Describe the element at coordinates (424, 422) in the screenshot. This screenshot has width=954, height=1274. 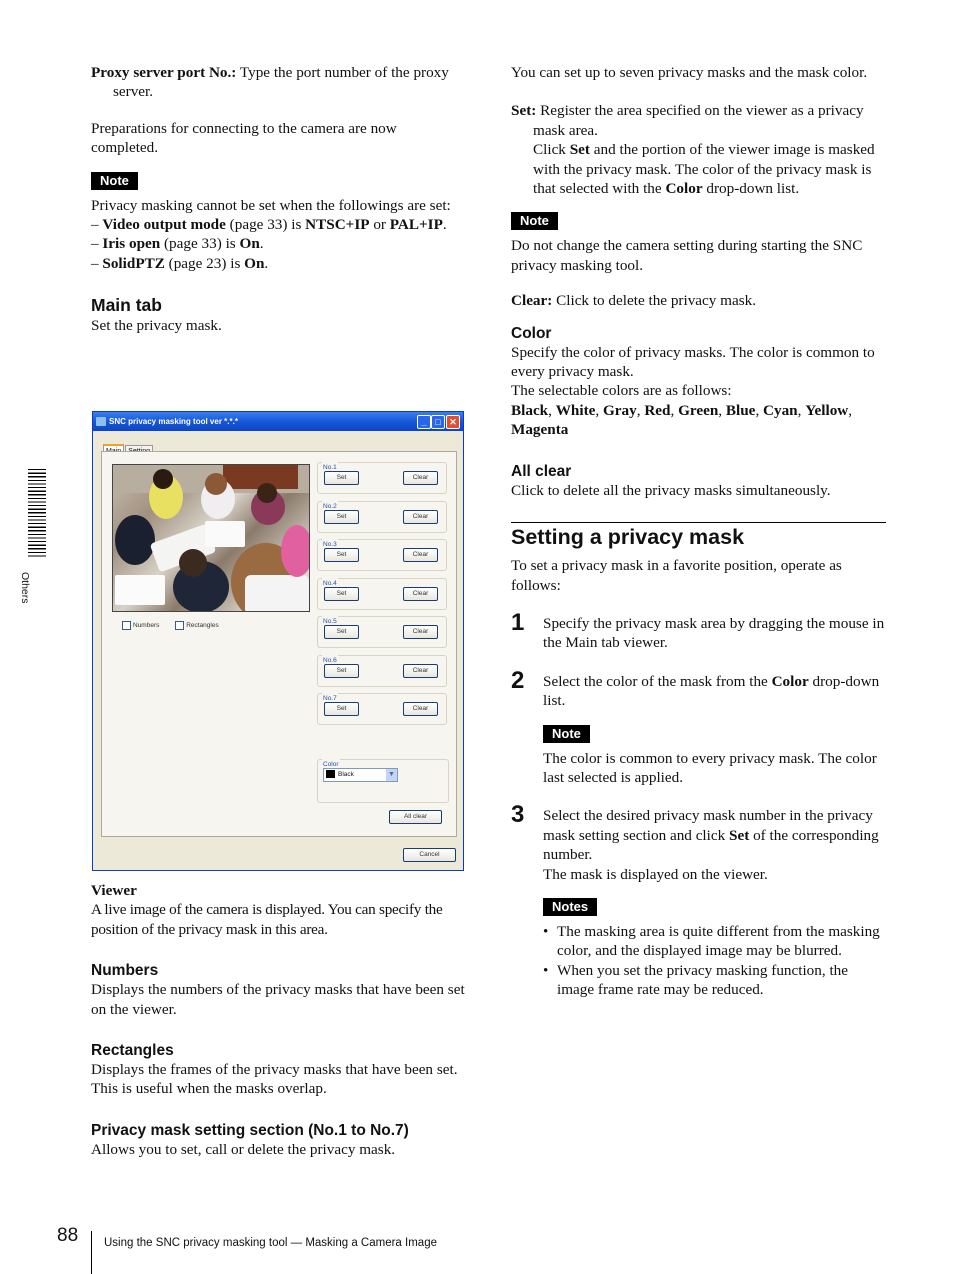
I see `minimize-icon: _` at that location.